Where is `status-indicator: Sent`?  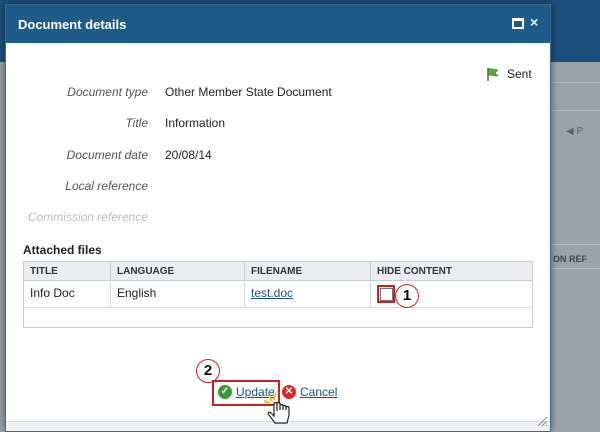
status-indicator: Sent is located at coordinates (509, 74).